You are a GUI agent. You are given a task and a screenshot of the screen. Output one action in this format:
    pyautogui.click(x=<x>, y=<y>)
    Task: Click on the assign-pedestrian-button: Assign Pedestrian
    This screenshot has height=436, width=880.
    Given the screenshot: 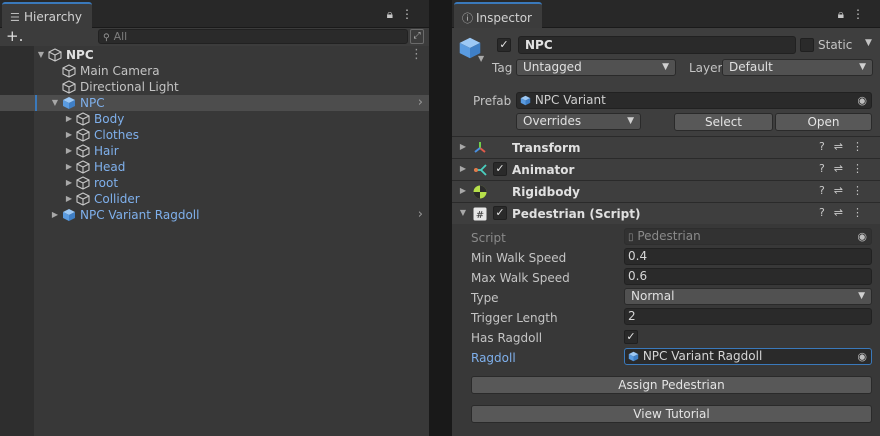 What is the action you would take?
    pyautogui.click(x=671, y=385)
    